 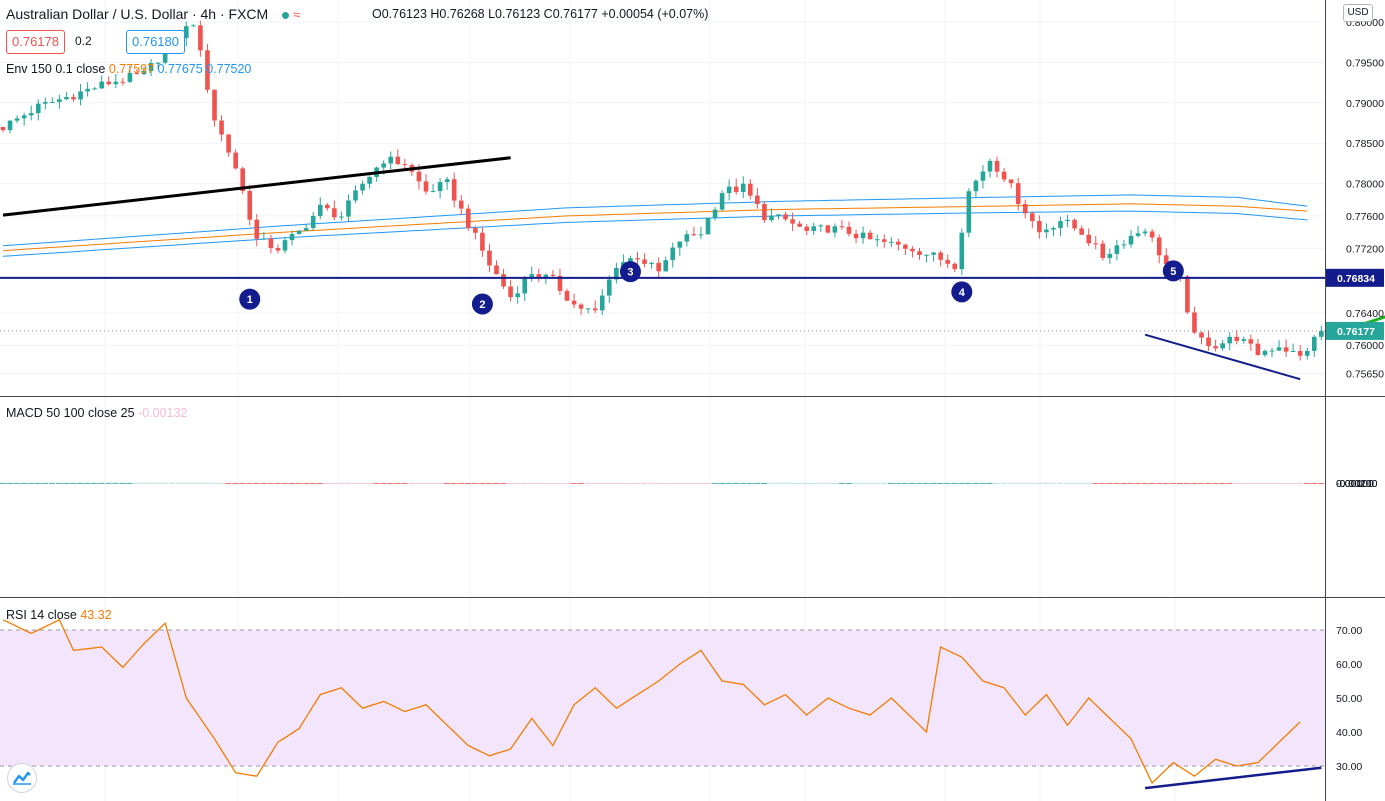 What do you see at coordinates (1358, 13) in the screenshot?
I see `currency-button: USD` at bounding box center [1358, 13].